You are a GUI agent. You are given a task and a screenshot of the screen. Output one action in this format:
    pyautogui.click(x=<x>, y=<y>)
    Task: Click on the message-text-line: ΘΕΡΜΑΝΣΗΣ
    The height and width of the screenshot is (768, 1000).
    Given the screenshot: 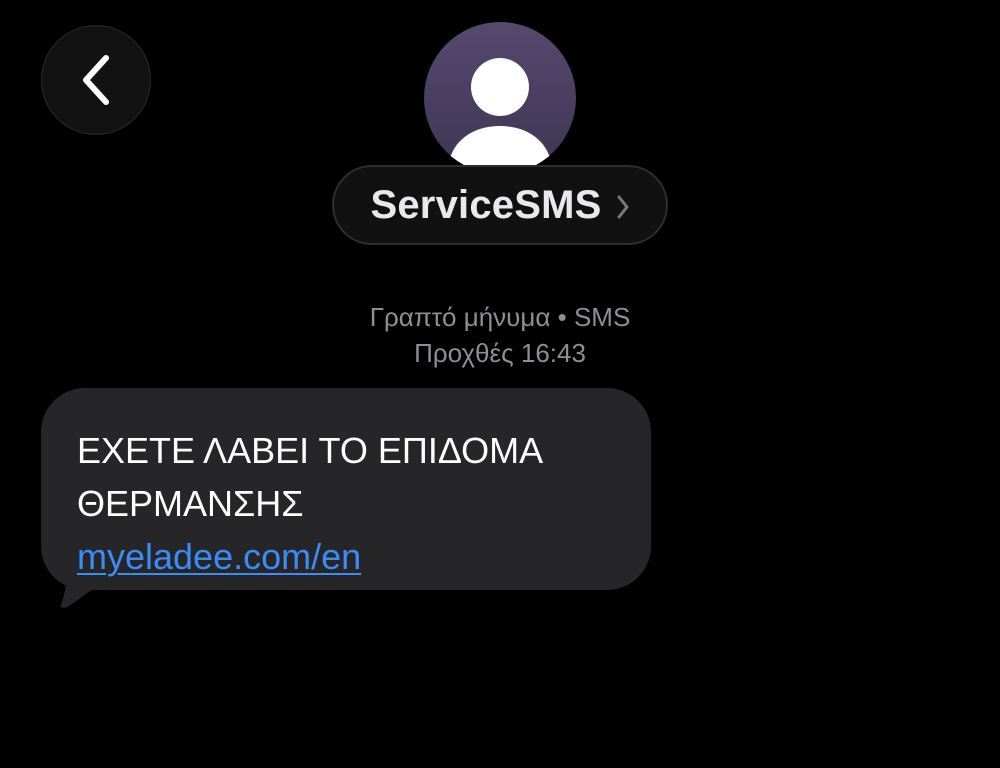 What is the action you would take?
    pyautogui.click(x=190, y=503)
    